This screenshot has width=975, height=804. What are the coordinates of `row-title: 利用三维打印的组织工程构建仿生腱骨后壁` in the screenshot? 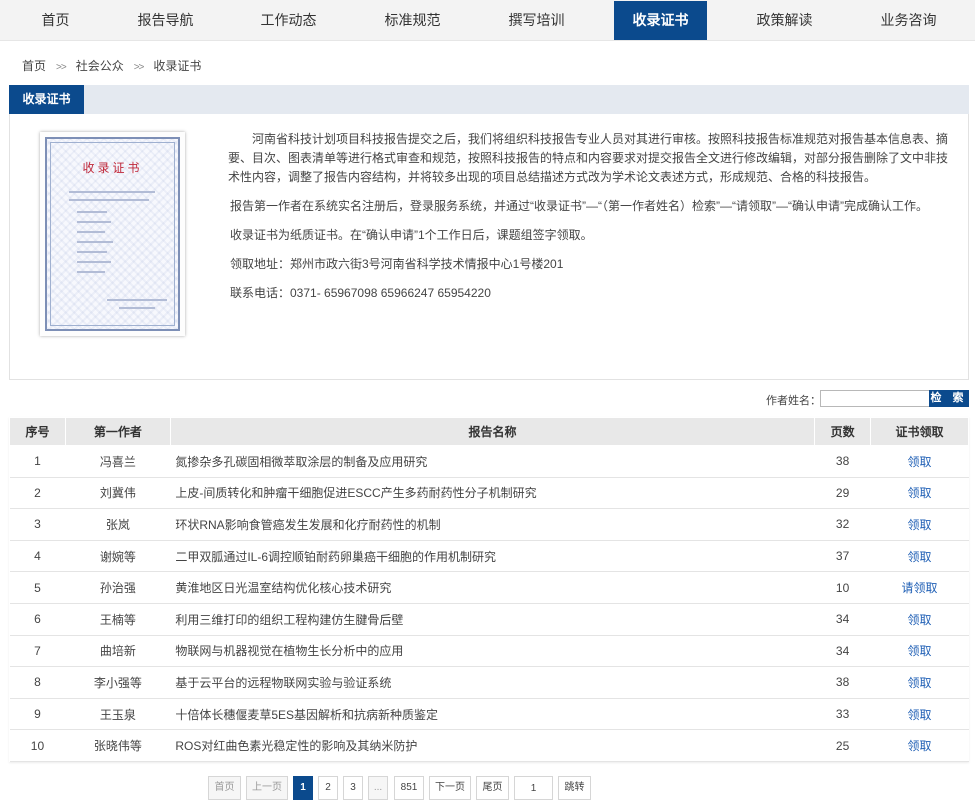 It's located at (492, 619).